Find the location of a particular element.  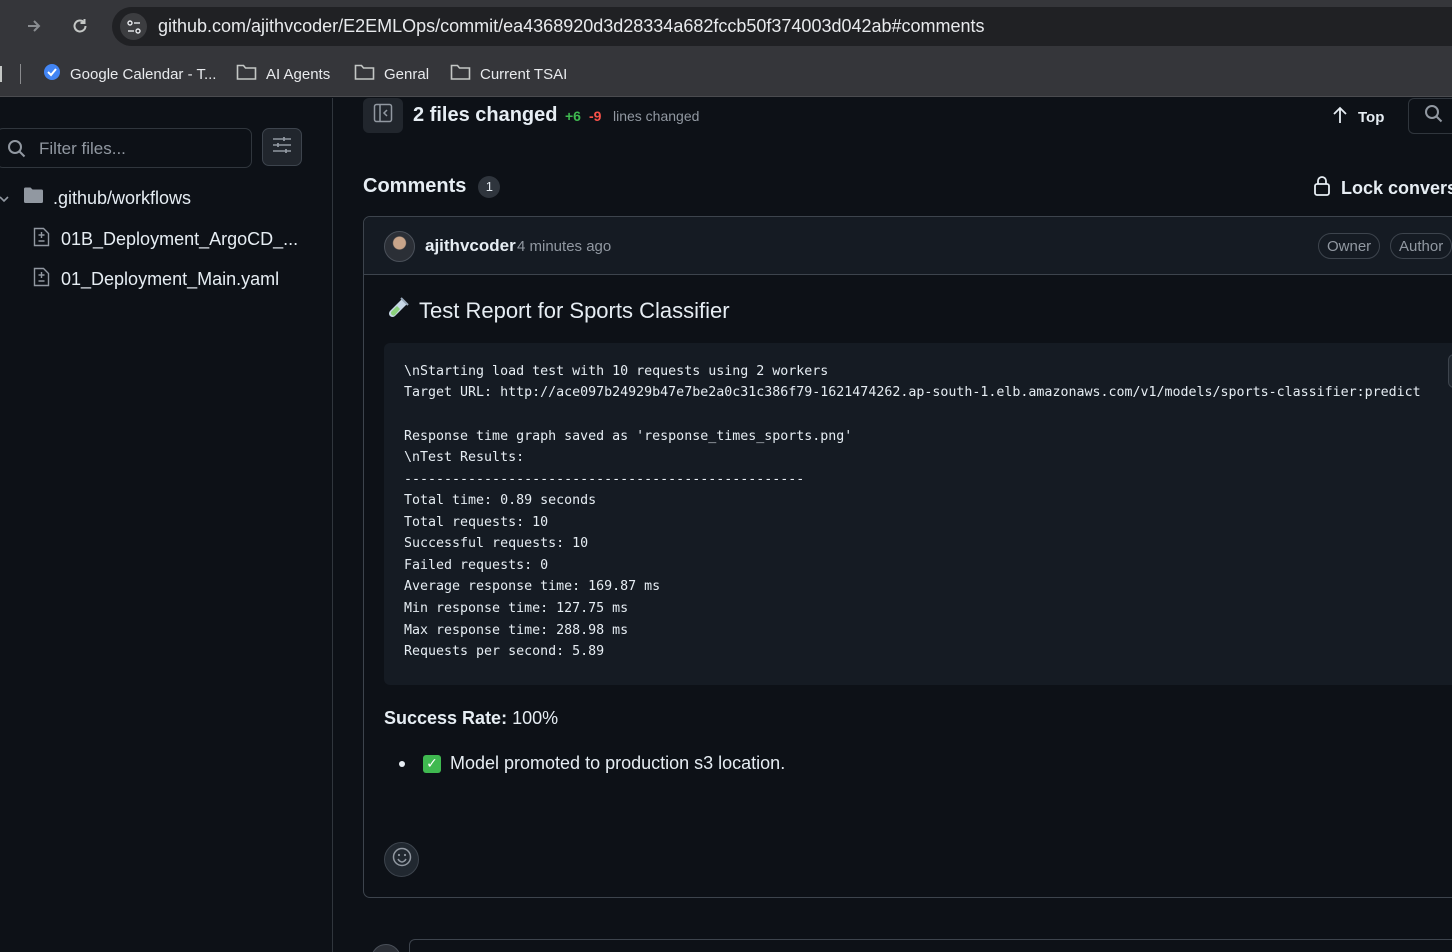

test-tube-icon is located at coordinates (398, 311).